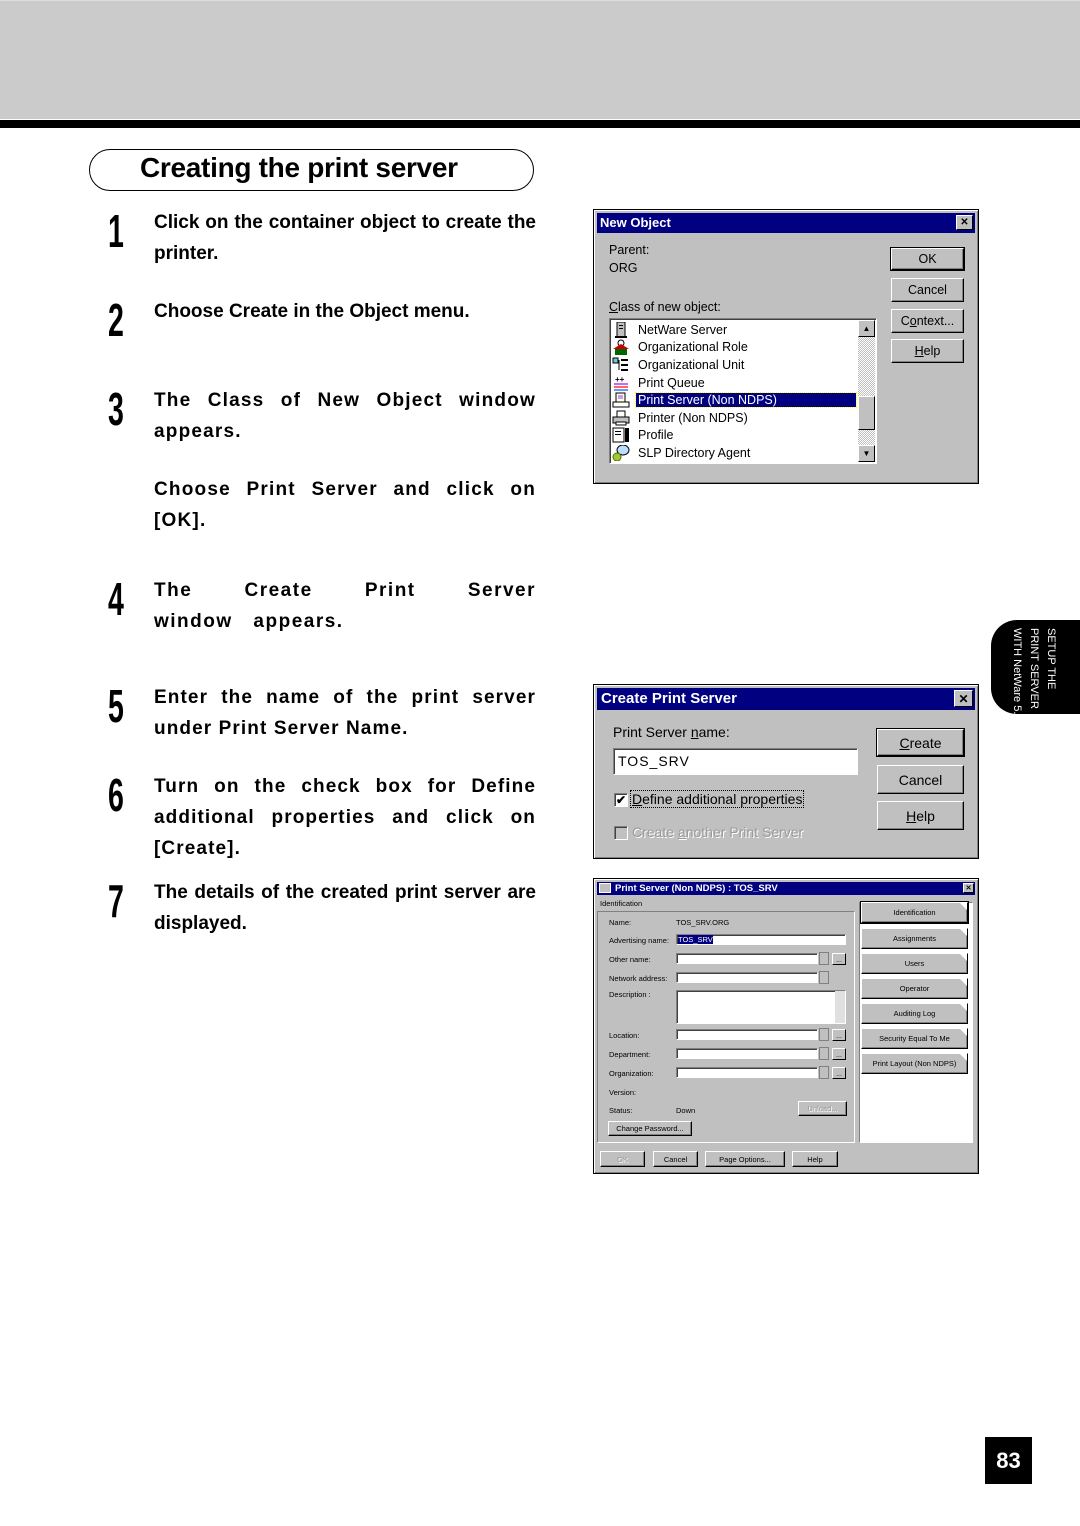  What do you see at coordinates (621, 800) in the screenshot?
I see `define-properties-checkbox: ✔` at bounding box center [621, 800].